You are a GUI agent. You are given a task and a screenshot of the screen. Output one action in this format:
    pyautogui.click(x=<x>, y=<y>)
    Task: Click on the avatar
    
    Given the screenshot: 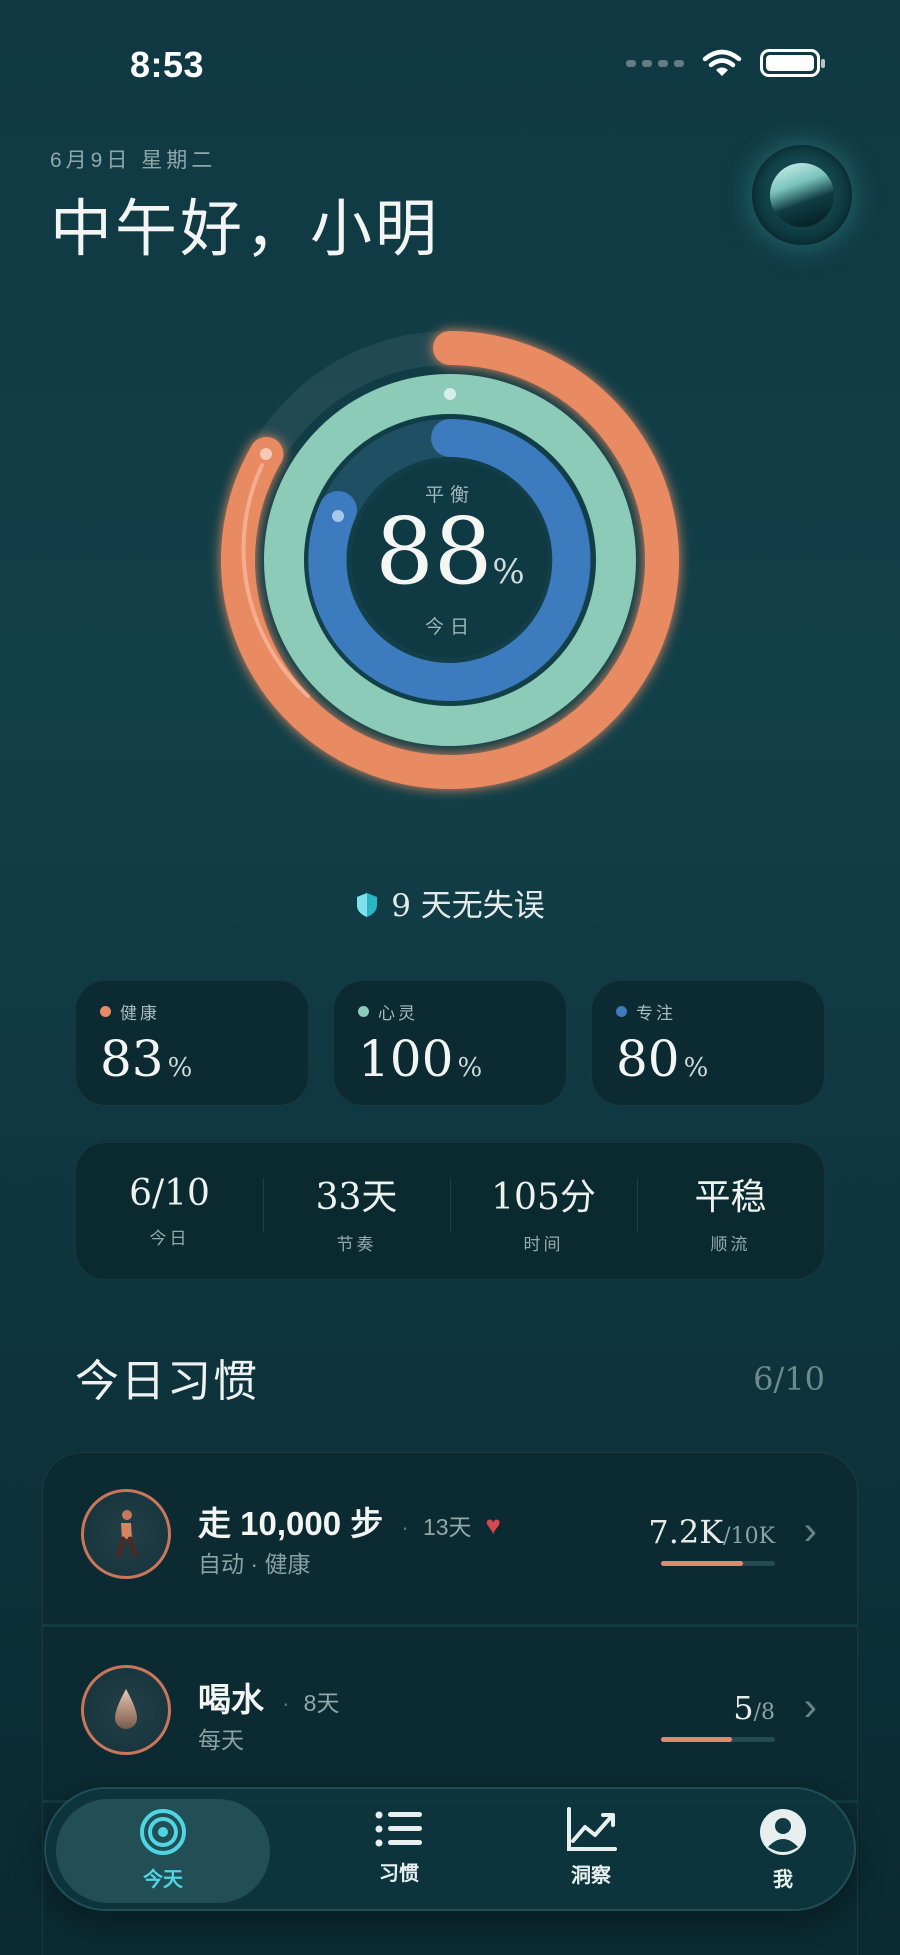 What is the action you would take?
    pyautogui.click(x=802, y=195)
    